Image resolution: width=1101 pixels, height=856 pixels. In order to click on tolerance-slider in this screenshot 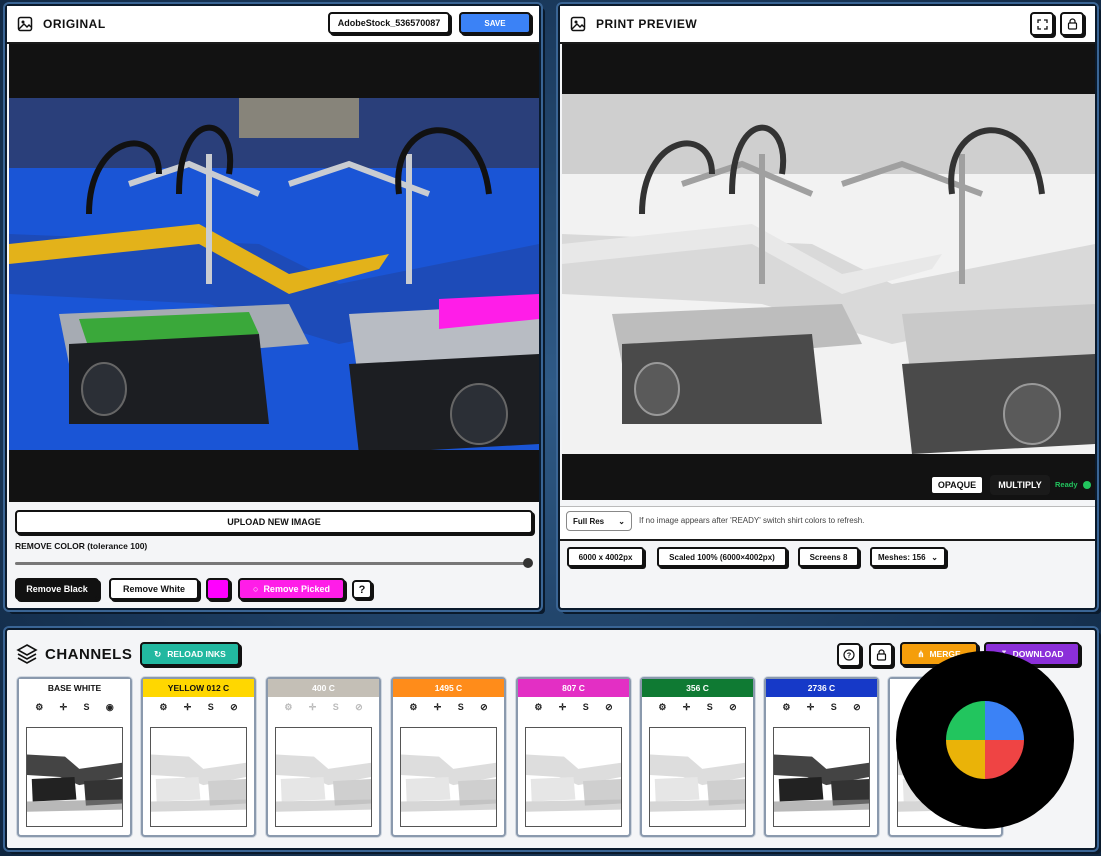, I will do `click(273, 563)`.